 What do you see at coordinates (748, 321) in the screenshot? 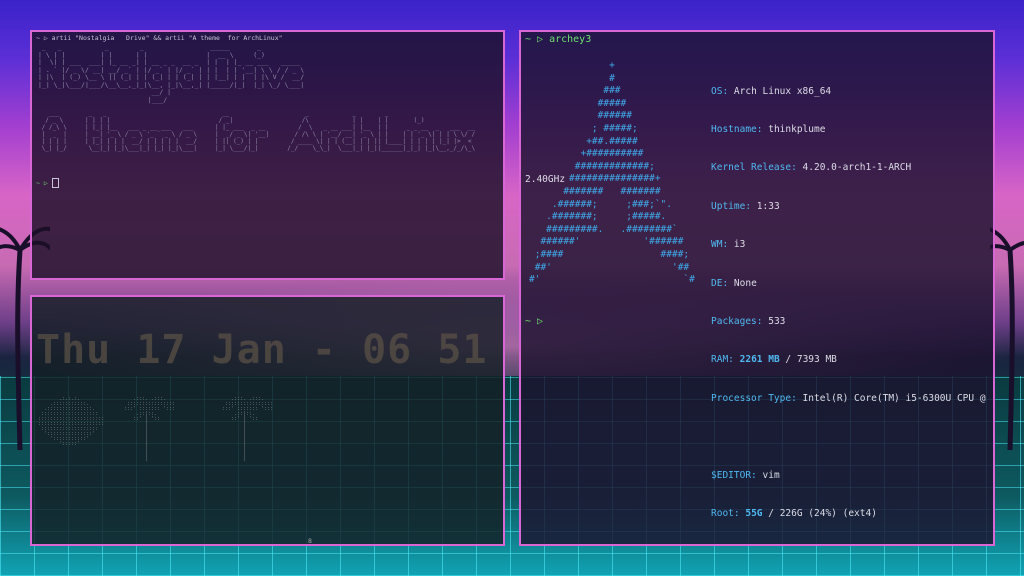
I see `info-packages: Packages: 533` at bounding box center [748, 321].